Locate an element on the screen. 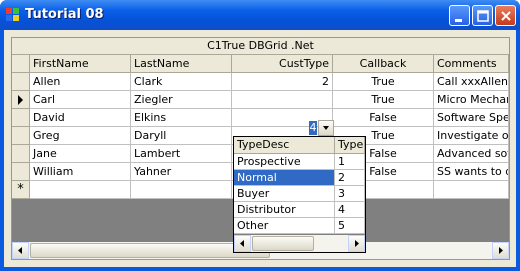 The width and height of the screenshot is (520, 271). cell-firstname: Greg is located at coordinates (80, 136).